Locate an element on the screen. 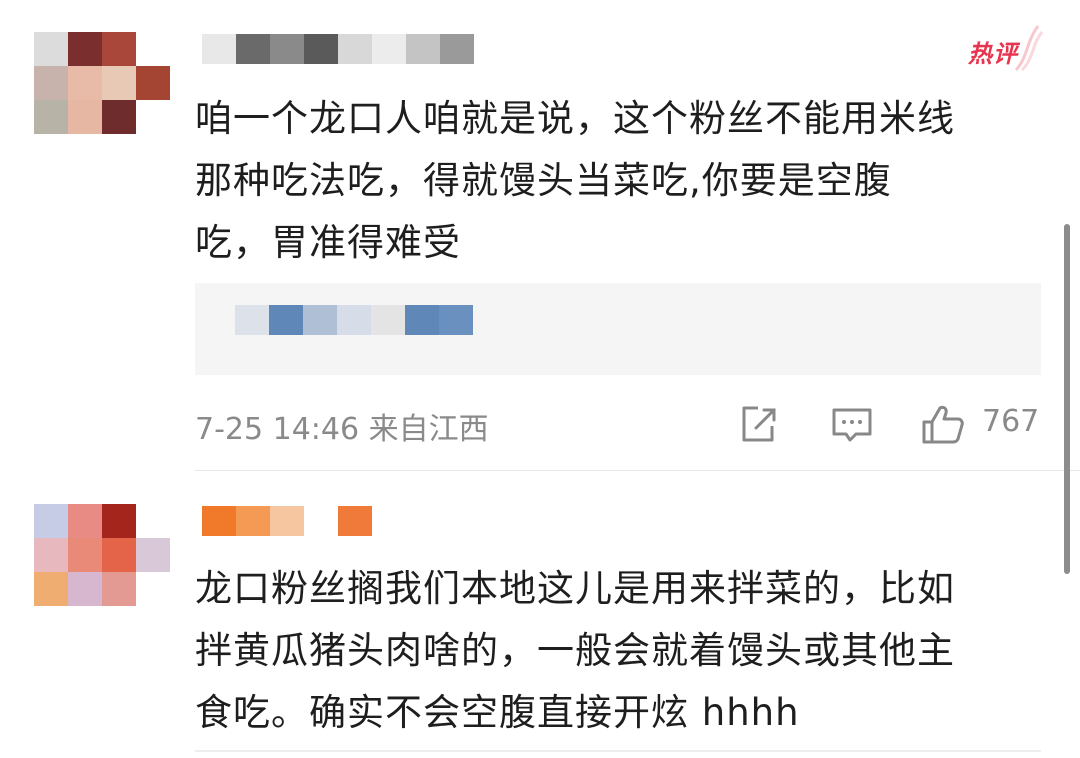  comment-meta: 7-25 14:46 来自江西 is located at coordinates (342, 426).